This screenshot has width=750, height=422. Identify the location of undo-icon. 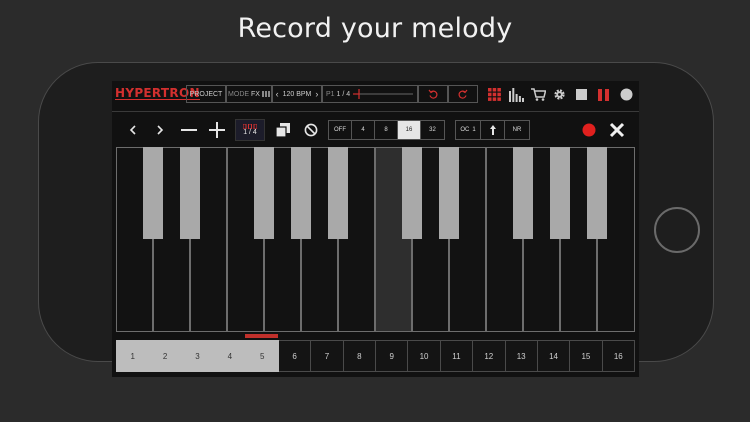
(433, 94).